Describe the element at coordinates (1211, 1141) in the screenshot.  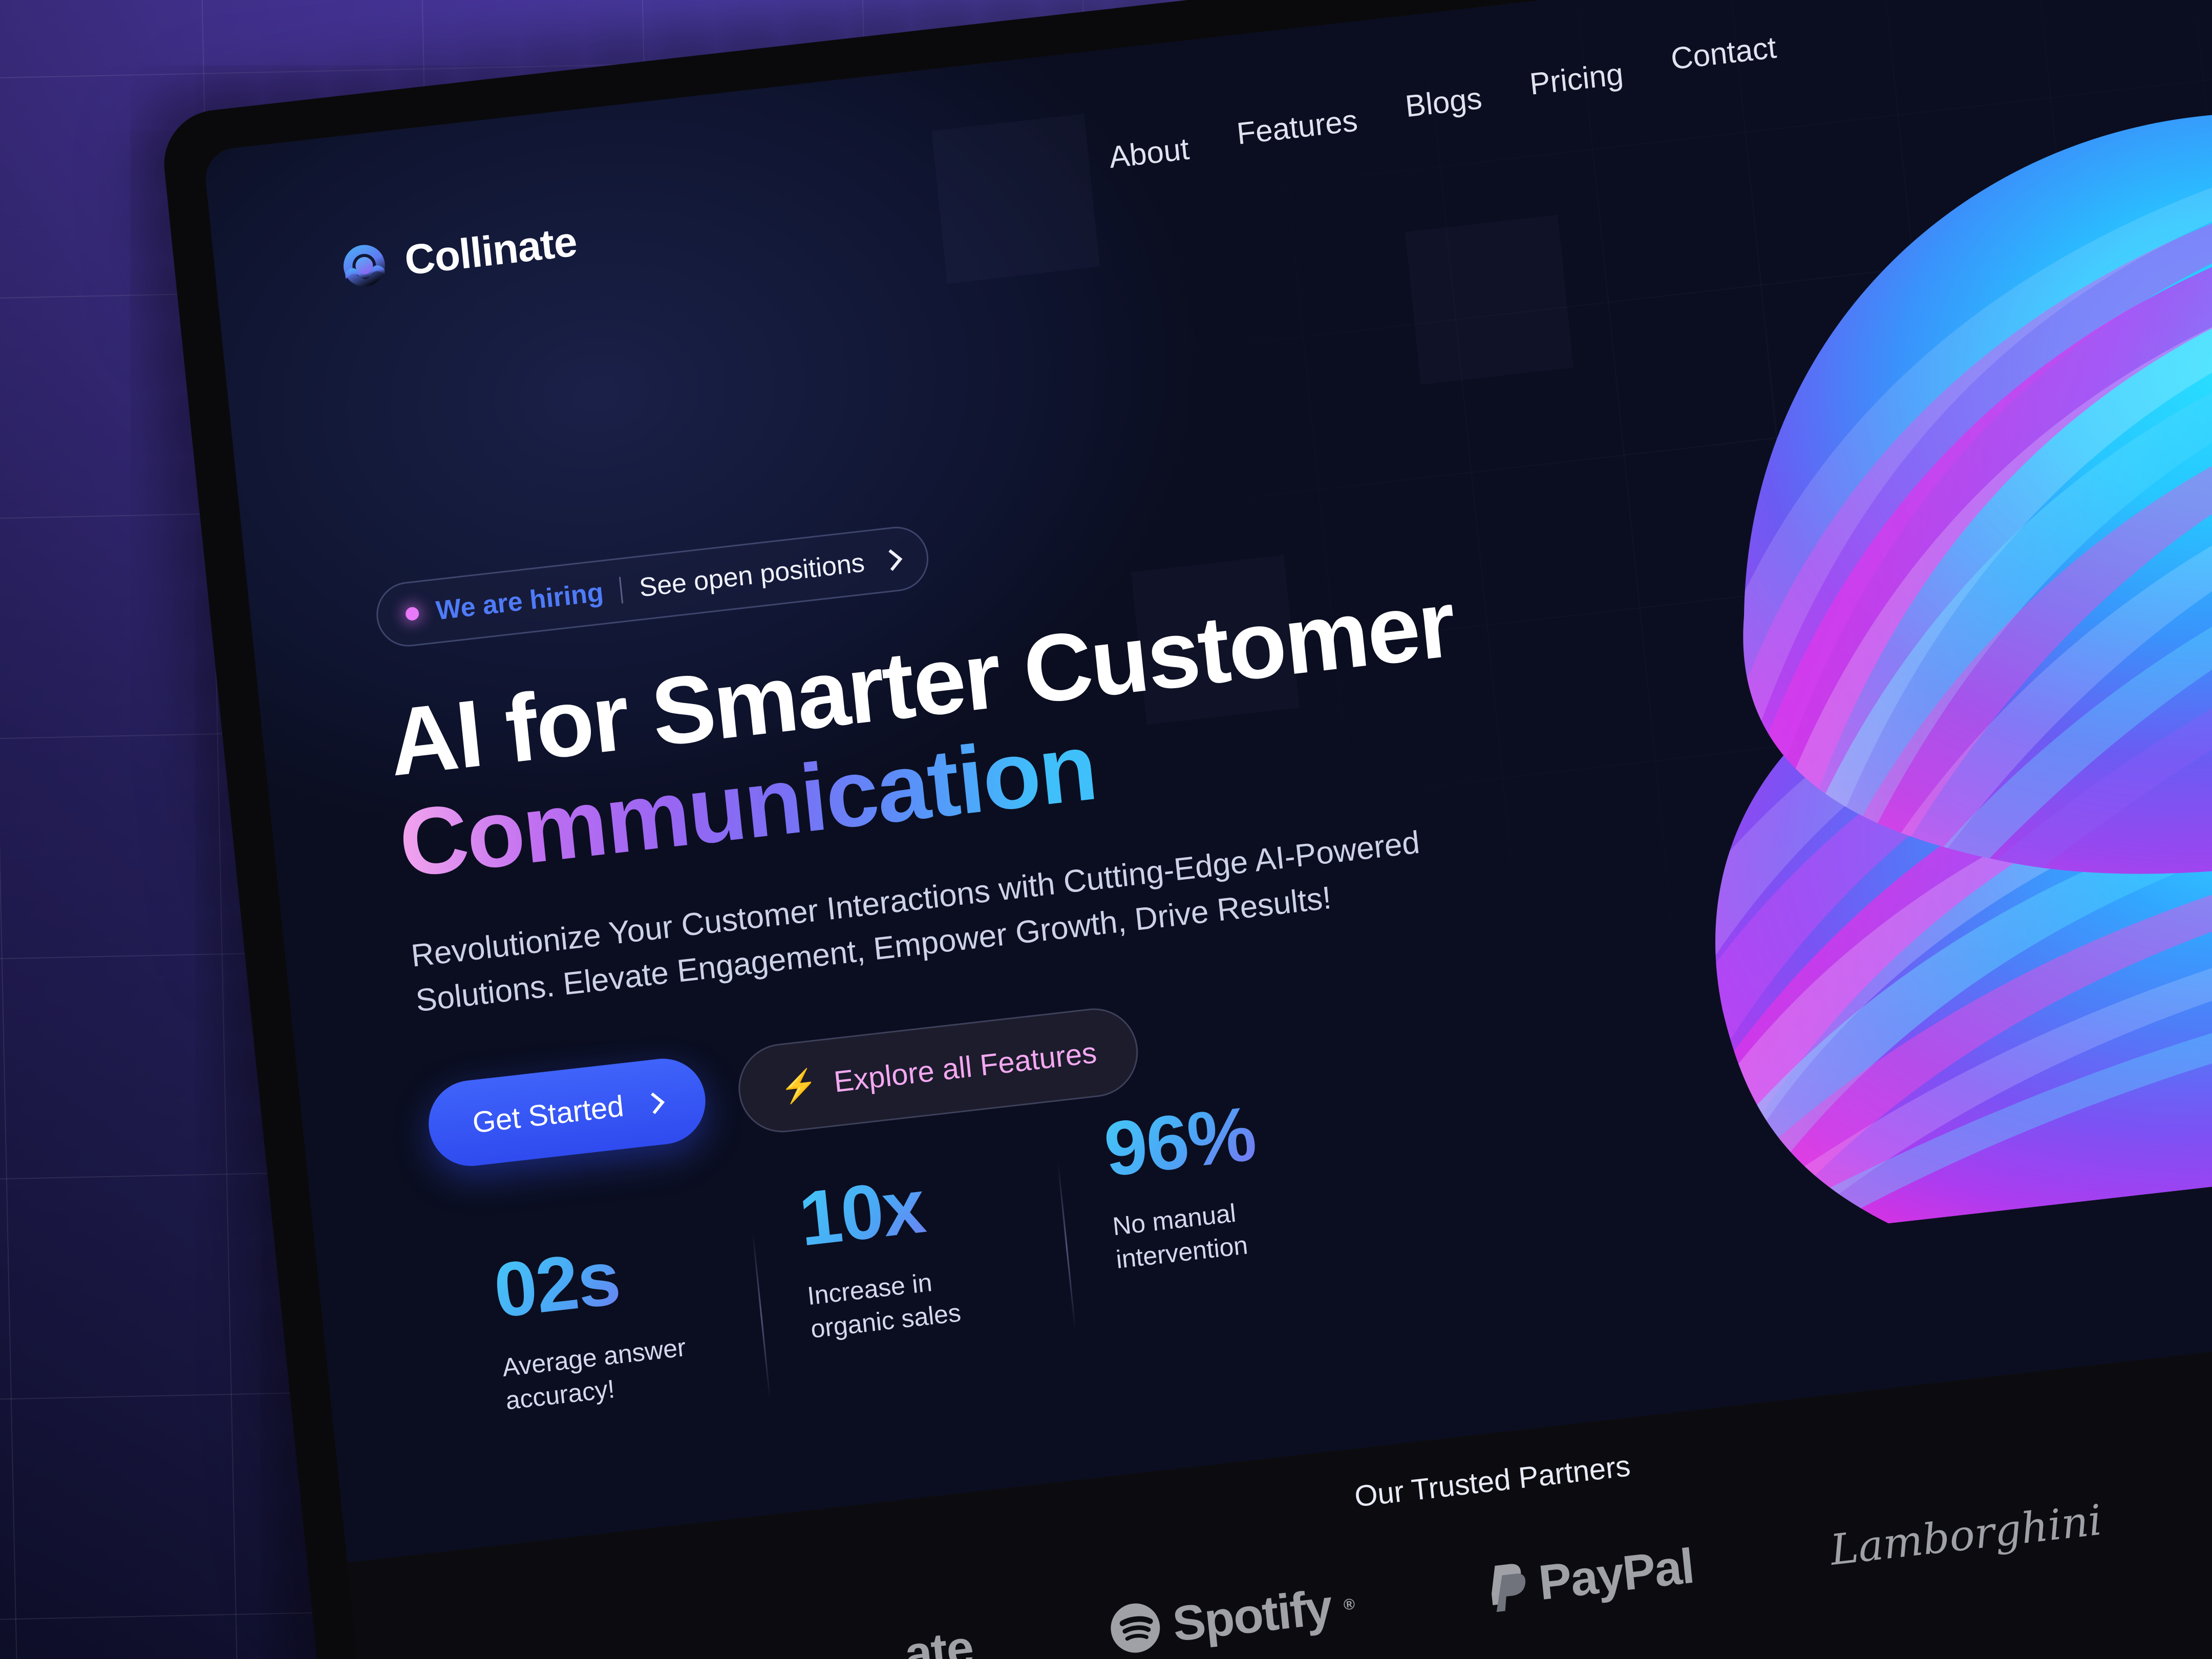
I see `stat-value: 96%` at that location.